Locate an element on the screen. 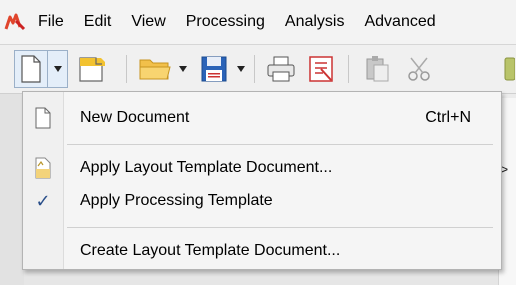 This screenshot has width=516, height=285. new-document-dropdown-button is located at coordinates (58, 69).